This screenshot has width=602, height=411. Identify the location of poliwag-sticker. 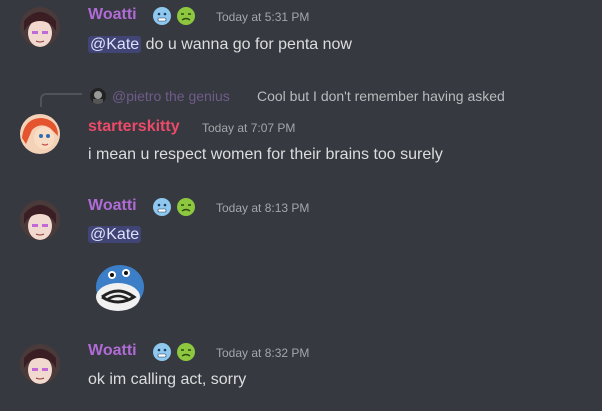
(118, 287).